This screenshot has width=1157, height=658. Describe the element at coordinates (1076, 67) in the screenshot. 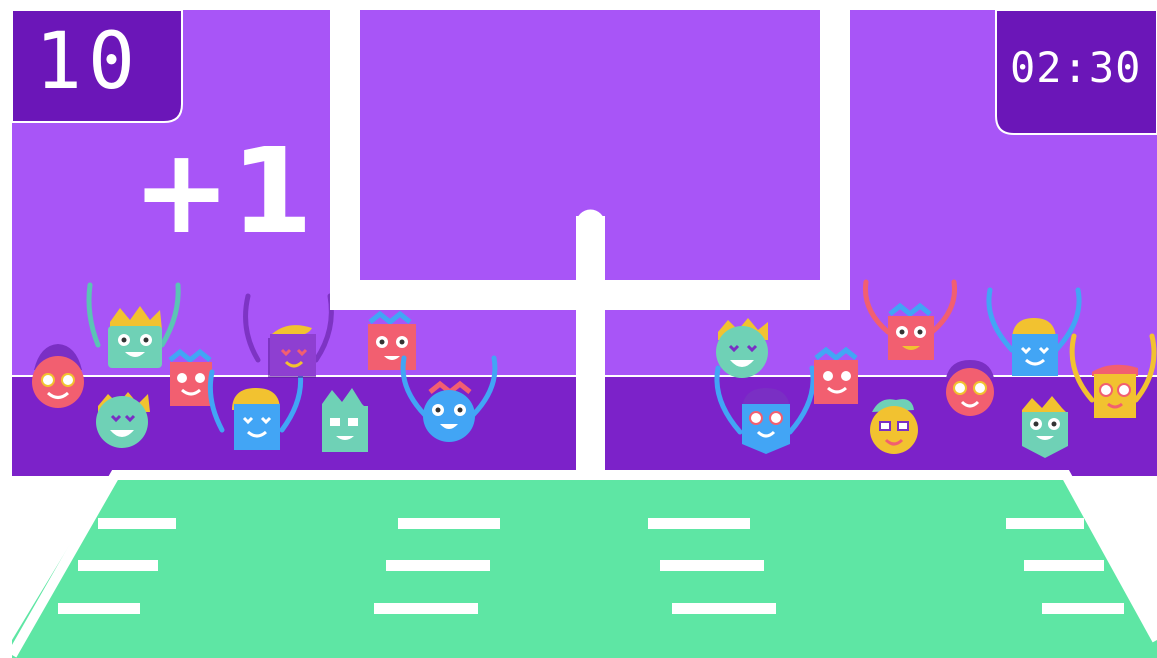

I see `countdown-timer: 02:30` at that location.